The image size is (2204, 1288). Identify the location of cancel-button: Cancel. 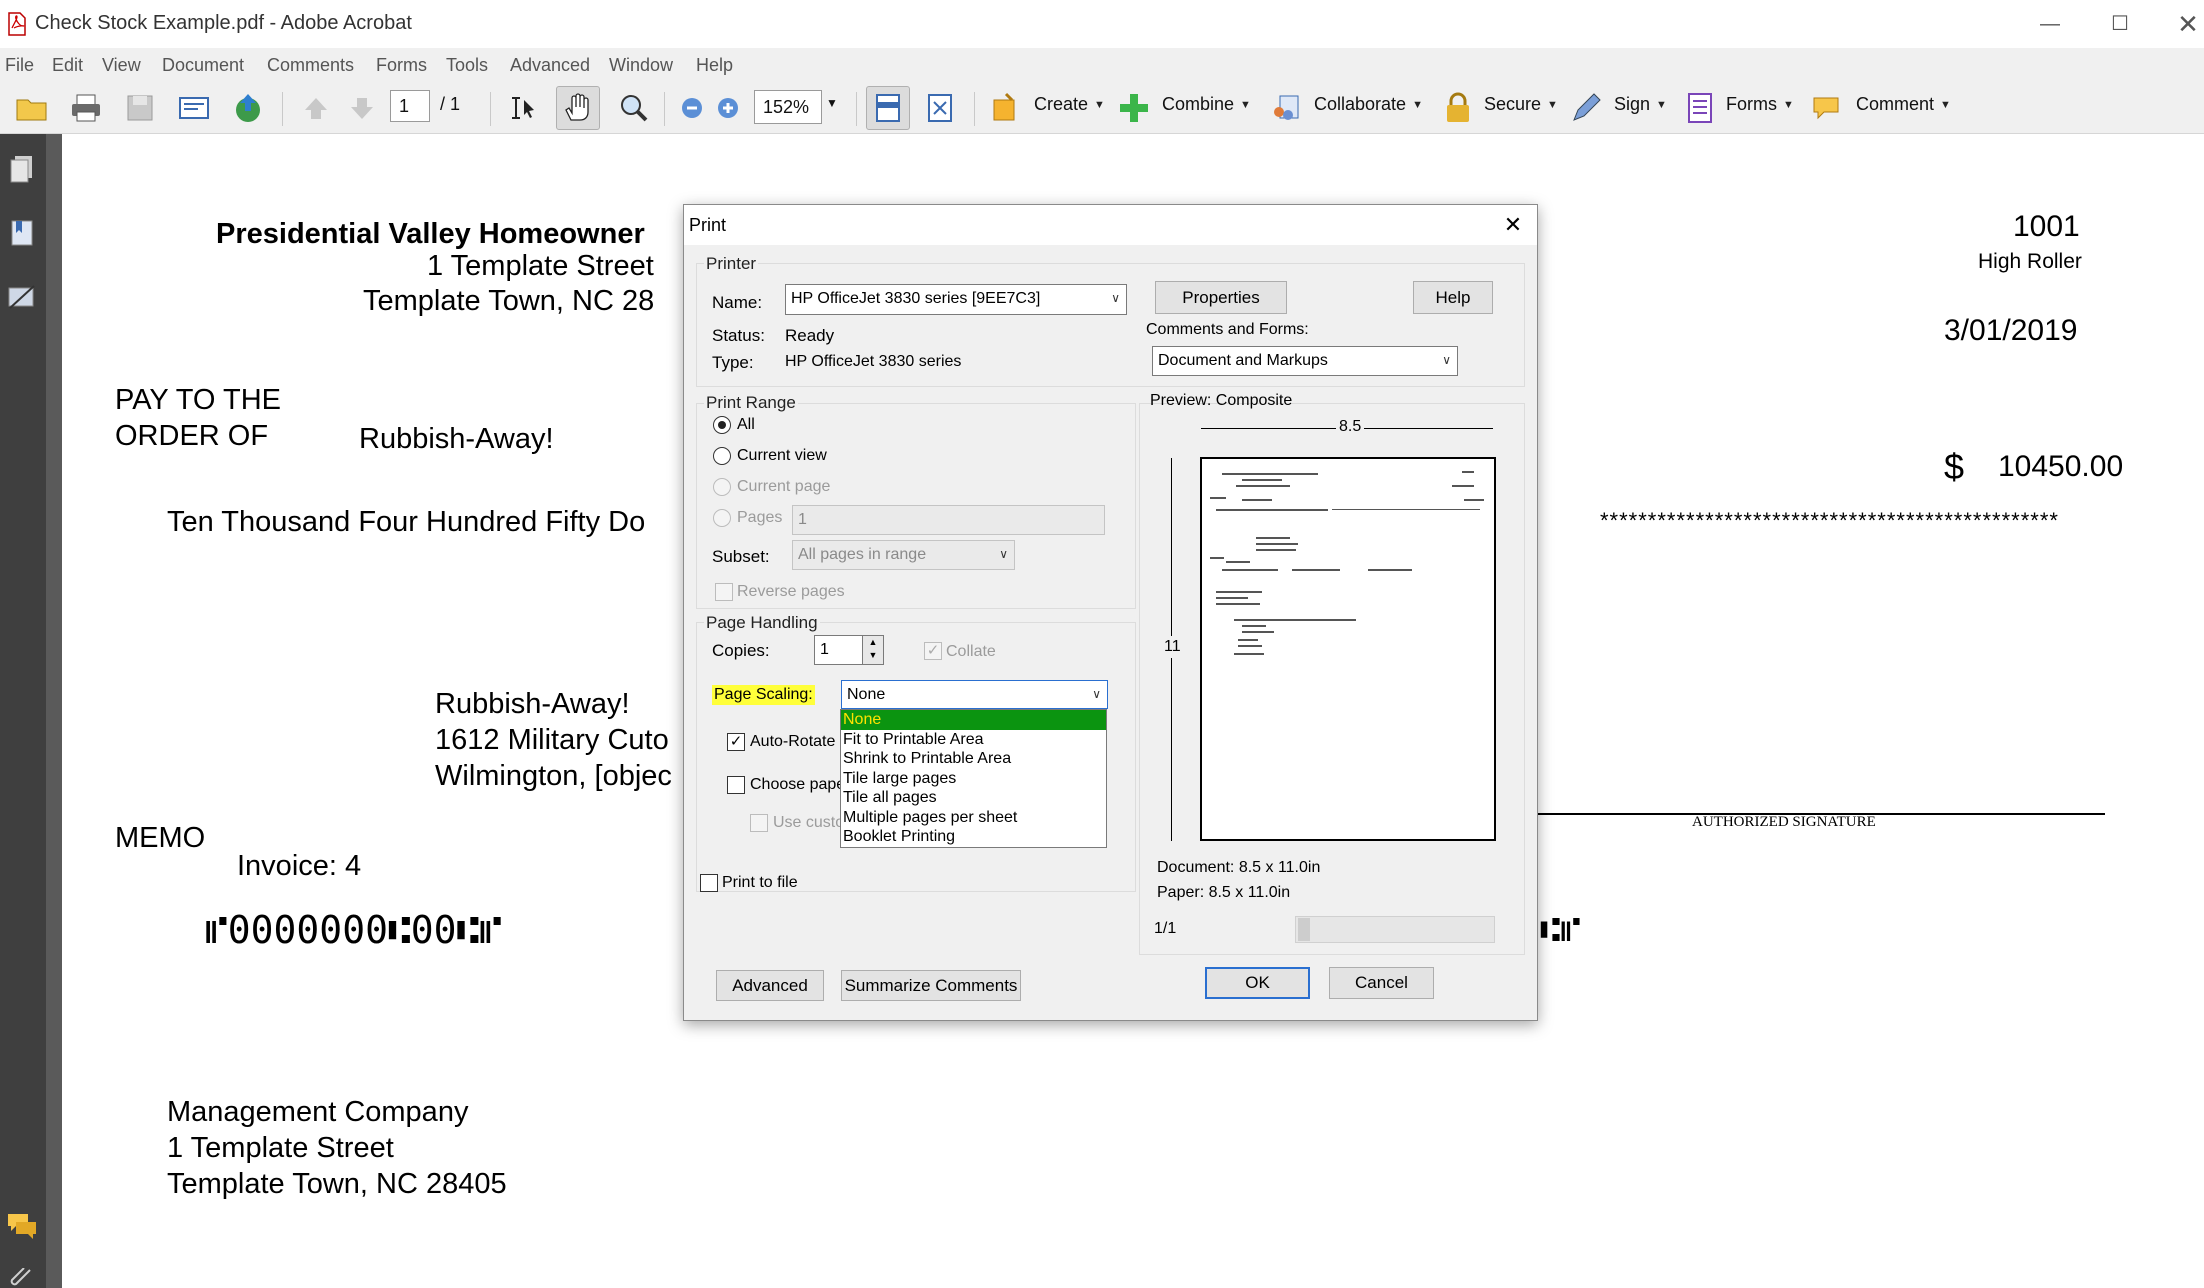
(1381, 983).